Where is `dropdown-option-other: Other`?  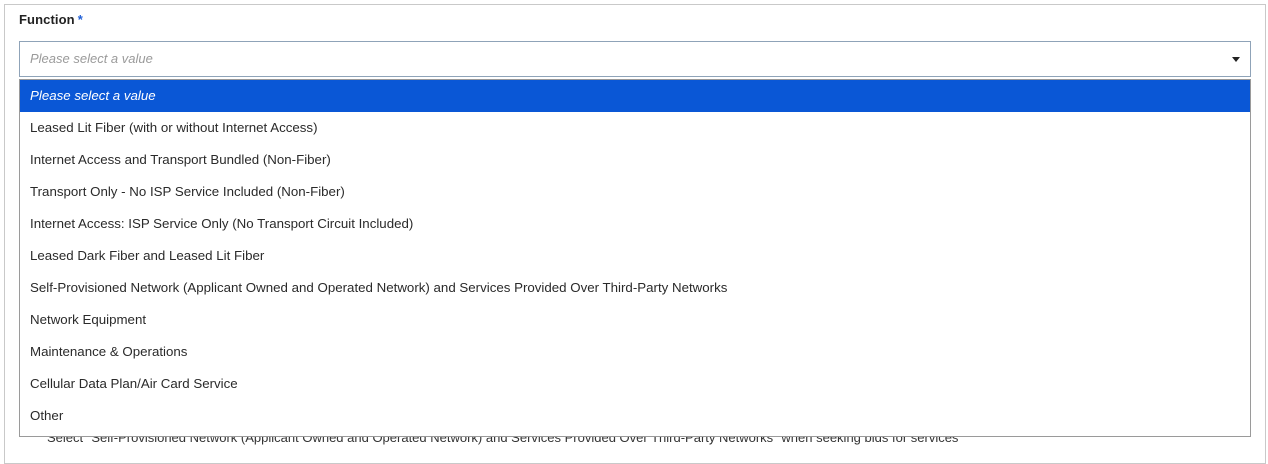
dropdown-option-other: Other is located at coordinates (635, 416).